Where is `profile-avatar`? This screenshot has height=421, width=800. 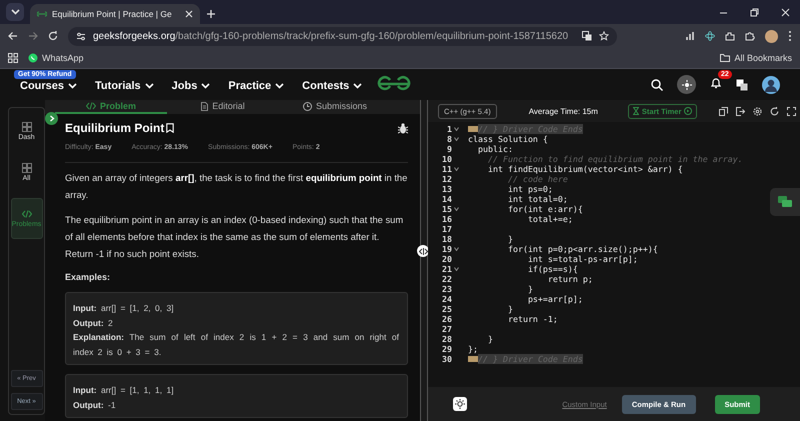 profile-avatar is located at coordinates (771, 36).